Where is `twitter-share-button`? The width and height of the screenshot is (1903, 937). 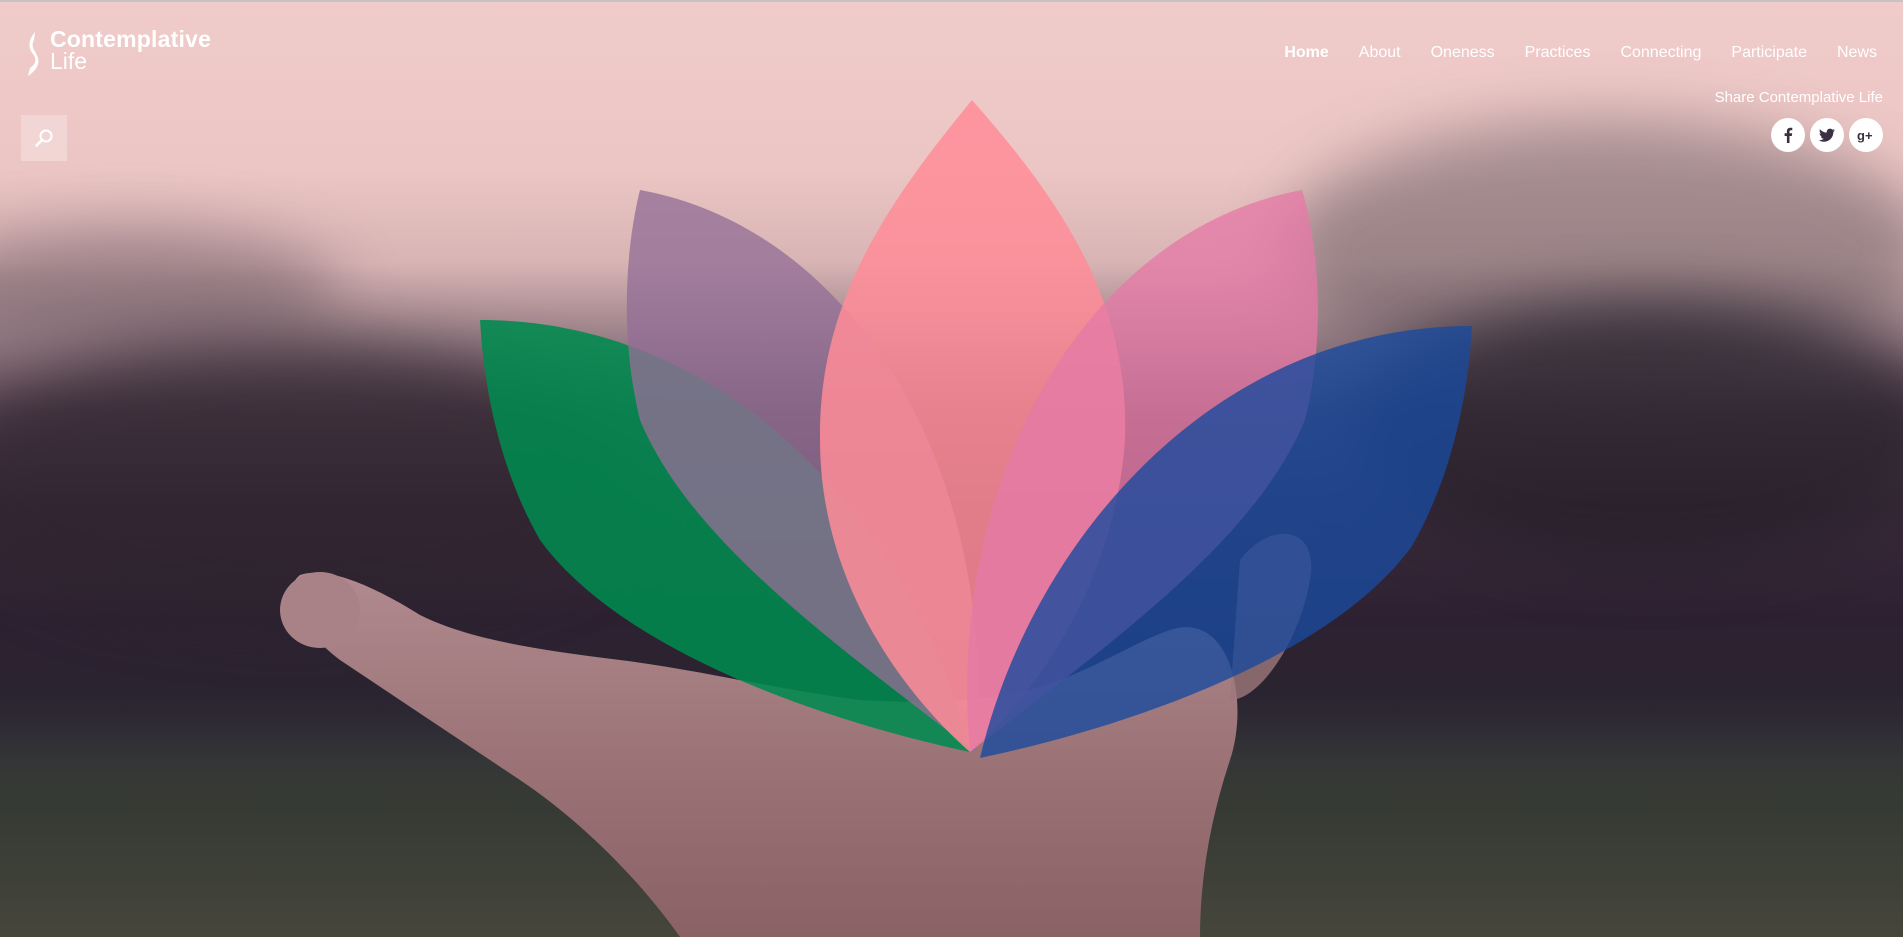
twitter-share-button is located at coordinates (1827, 135).